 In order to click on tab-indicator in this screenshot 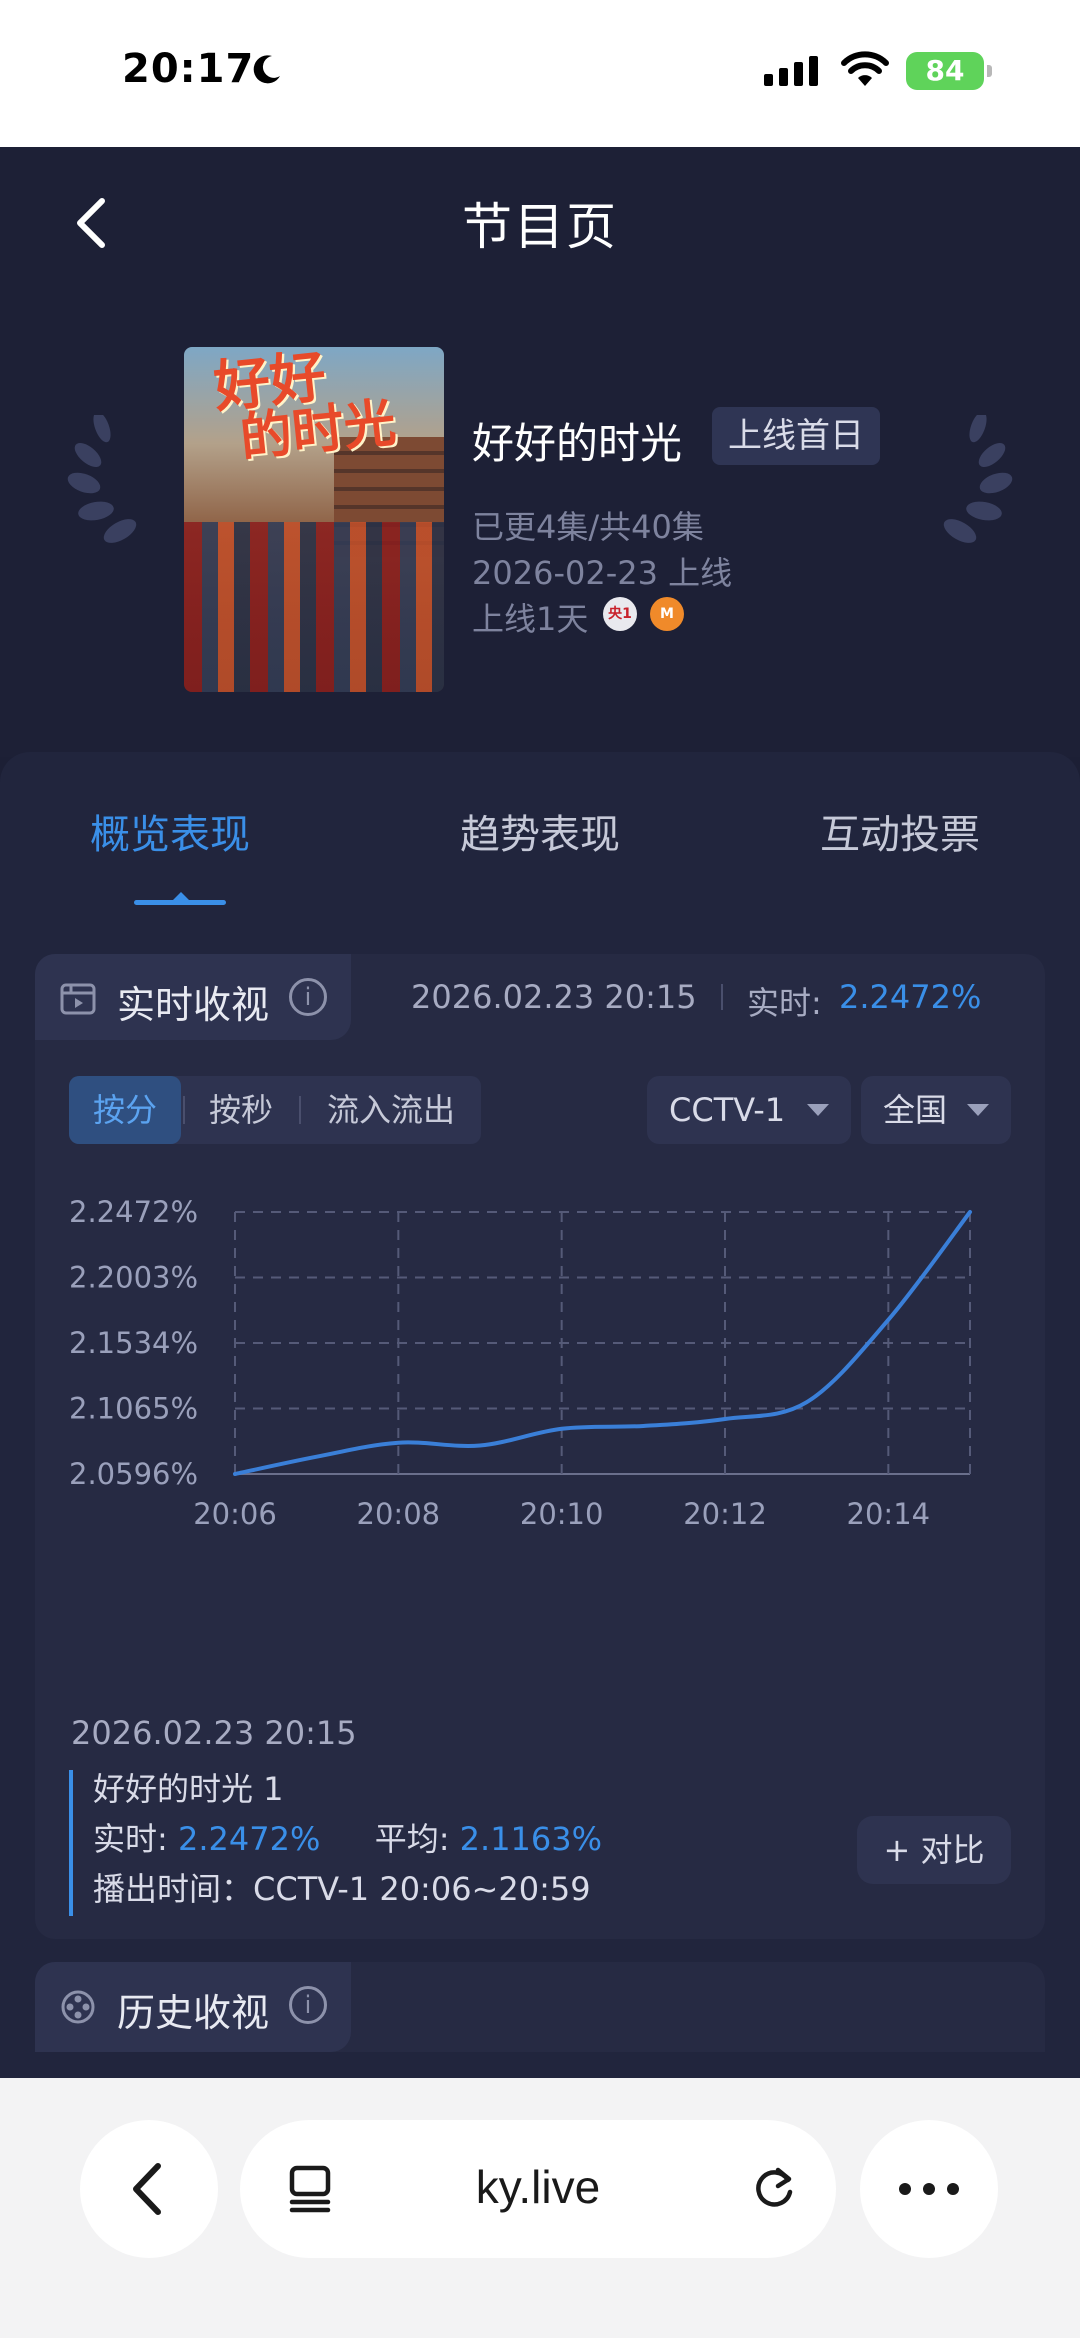, I will do `click(180, 898)`.